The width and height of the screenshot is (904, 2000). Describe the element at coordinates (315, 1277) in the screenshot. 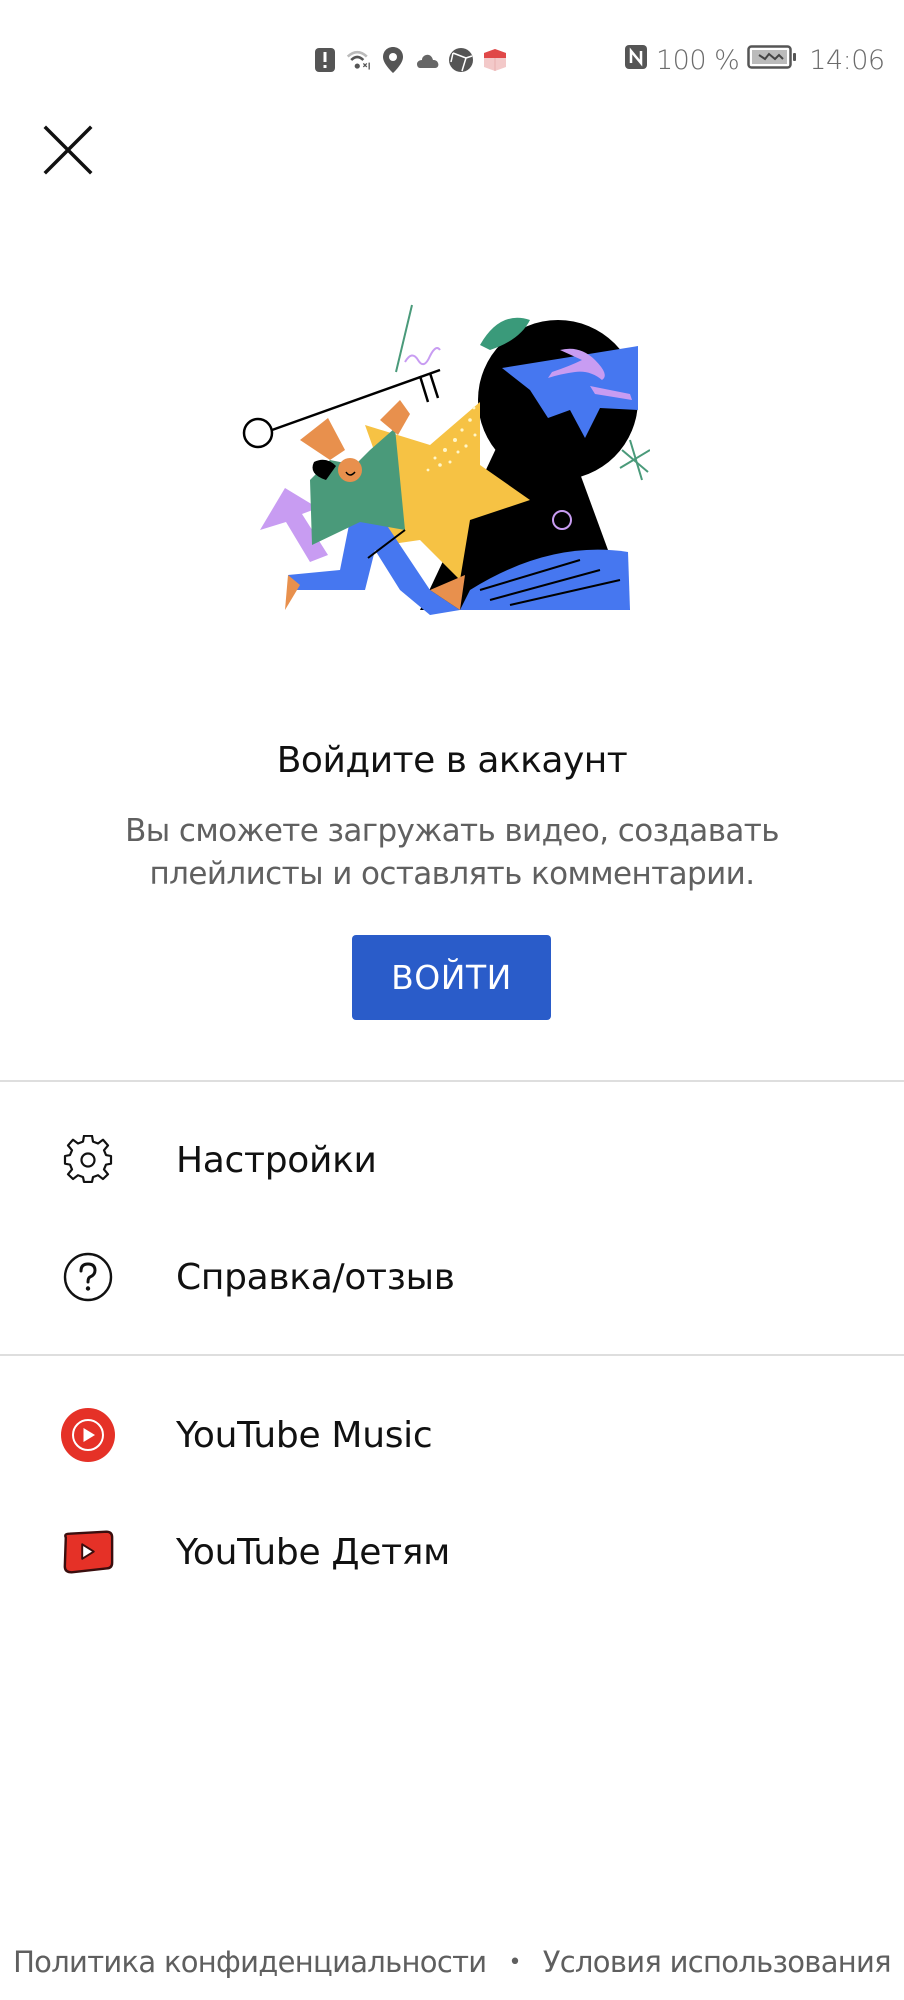

I see `menu-item-label: Справка/отзыв` at that location.